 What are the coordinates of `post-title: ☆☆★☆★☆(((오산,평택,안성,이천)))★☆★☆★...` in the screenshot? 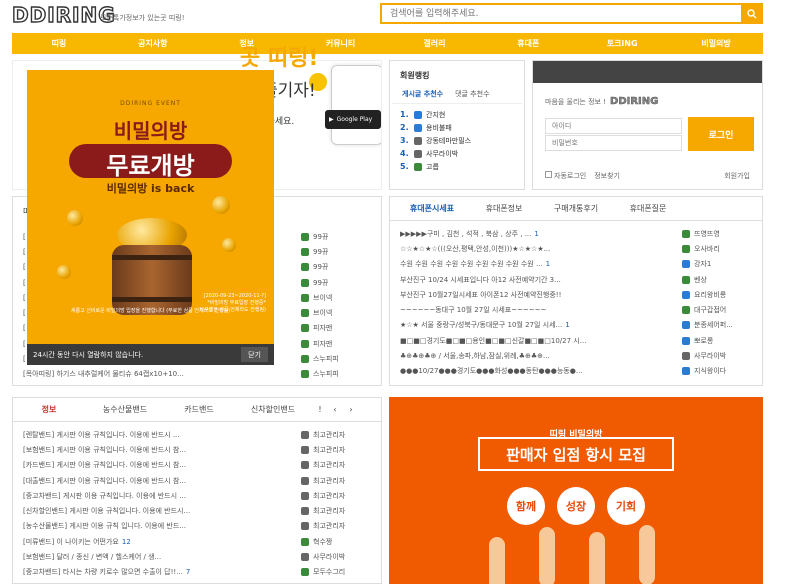 It's located at (541, 249).